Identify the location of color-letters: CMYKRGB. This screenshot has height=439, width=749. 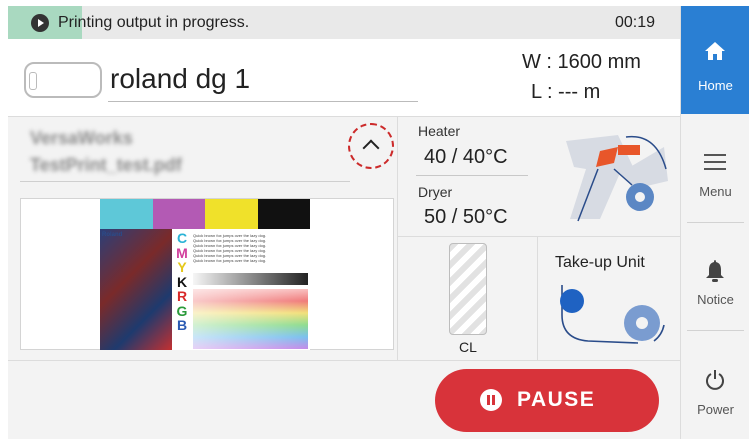
(182, 282).